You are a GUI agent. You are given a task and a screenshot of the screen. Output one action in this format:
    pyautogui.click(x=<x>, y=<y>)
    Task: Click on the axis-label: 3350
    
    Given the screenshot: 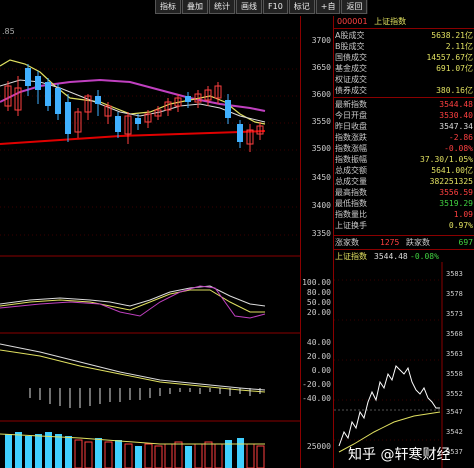 What is the action you would take?
    pyautogui.click(x=321, y=233)
    